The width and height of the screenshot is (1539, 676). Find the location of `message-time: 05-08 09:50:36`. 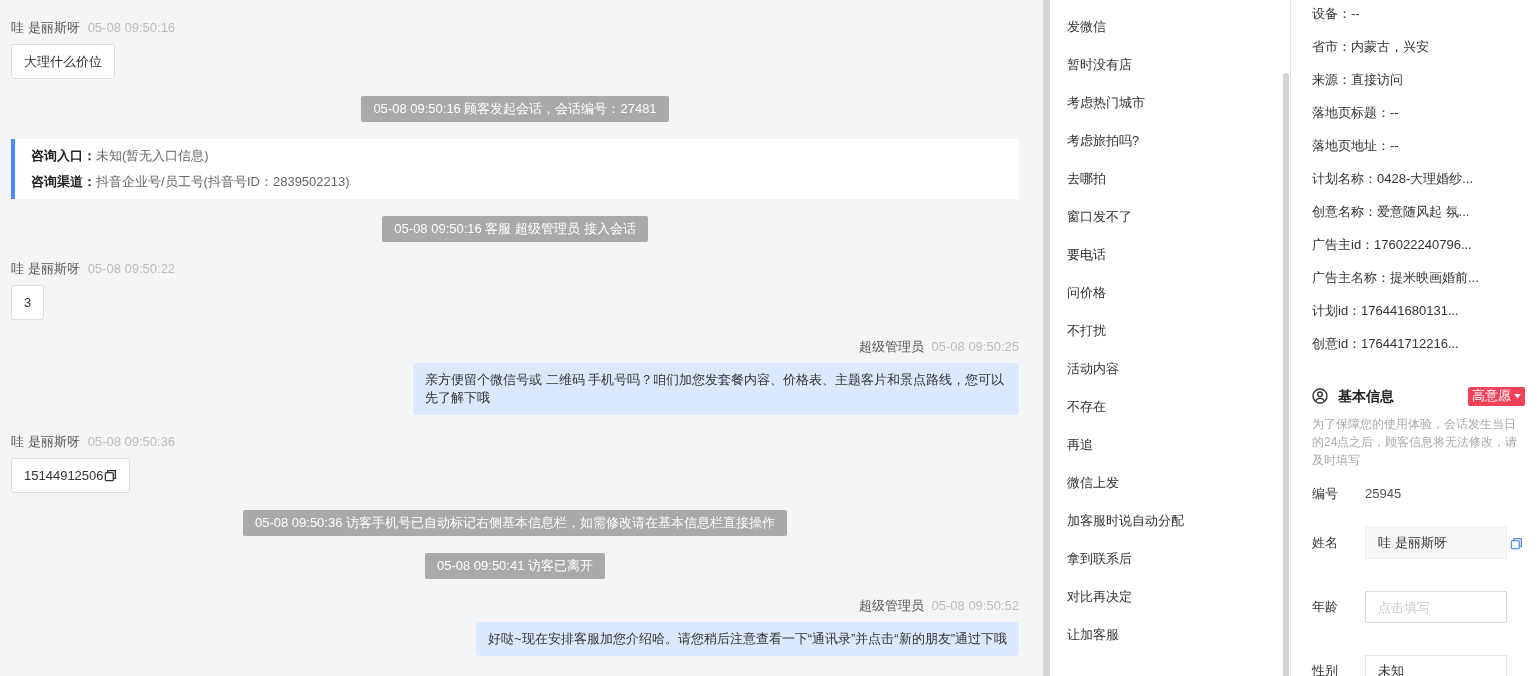

message-time: 05-08 09:50:36 is located at coordinates (131, 442).